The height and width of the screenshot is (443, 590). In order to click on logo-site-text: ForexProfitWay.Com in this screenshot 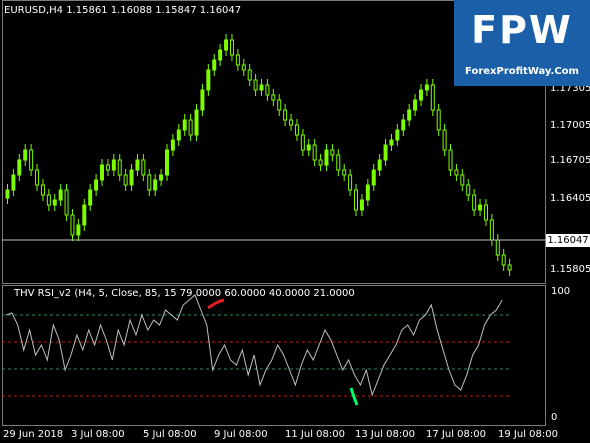, I will do `click(522, 71)`.